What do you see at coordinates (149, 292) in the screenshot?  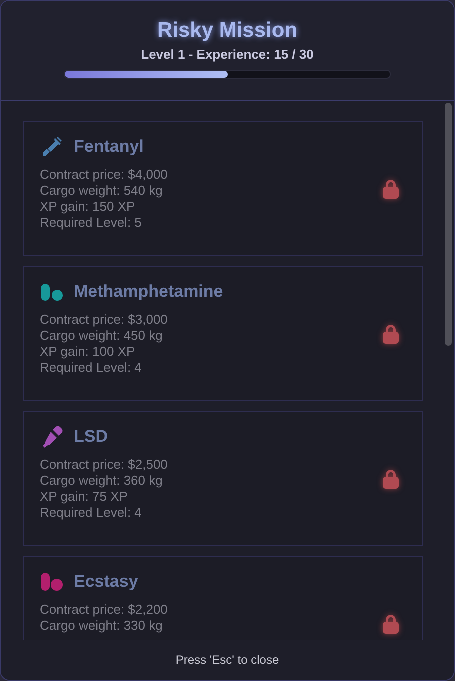 I see `mission-name: Methamphetamine` at bounding box center [149, 292].